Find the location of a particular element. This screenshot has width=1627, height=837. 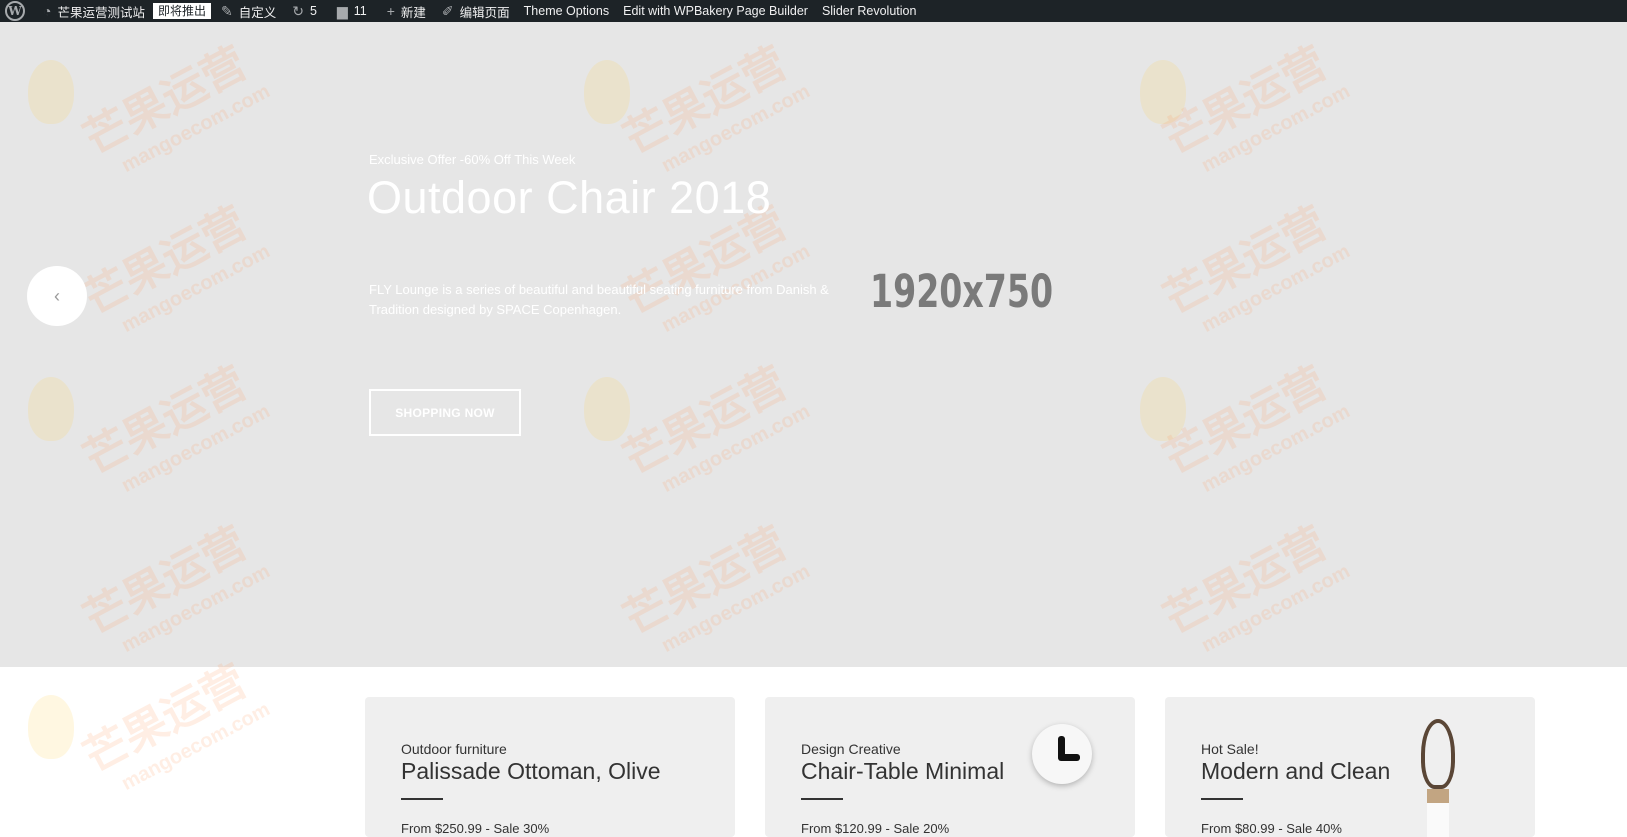

new-label: 新建 is located at coordinates (413, 12).